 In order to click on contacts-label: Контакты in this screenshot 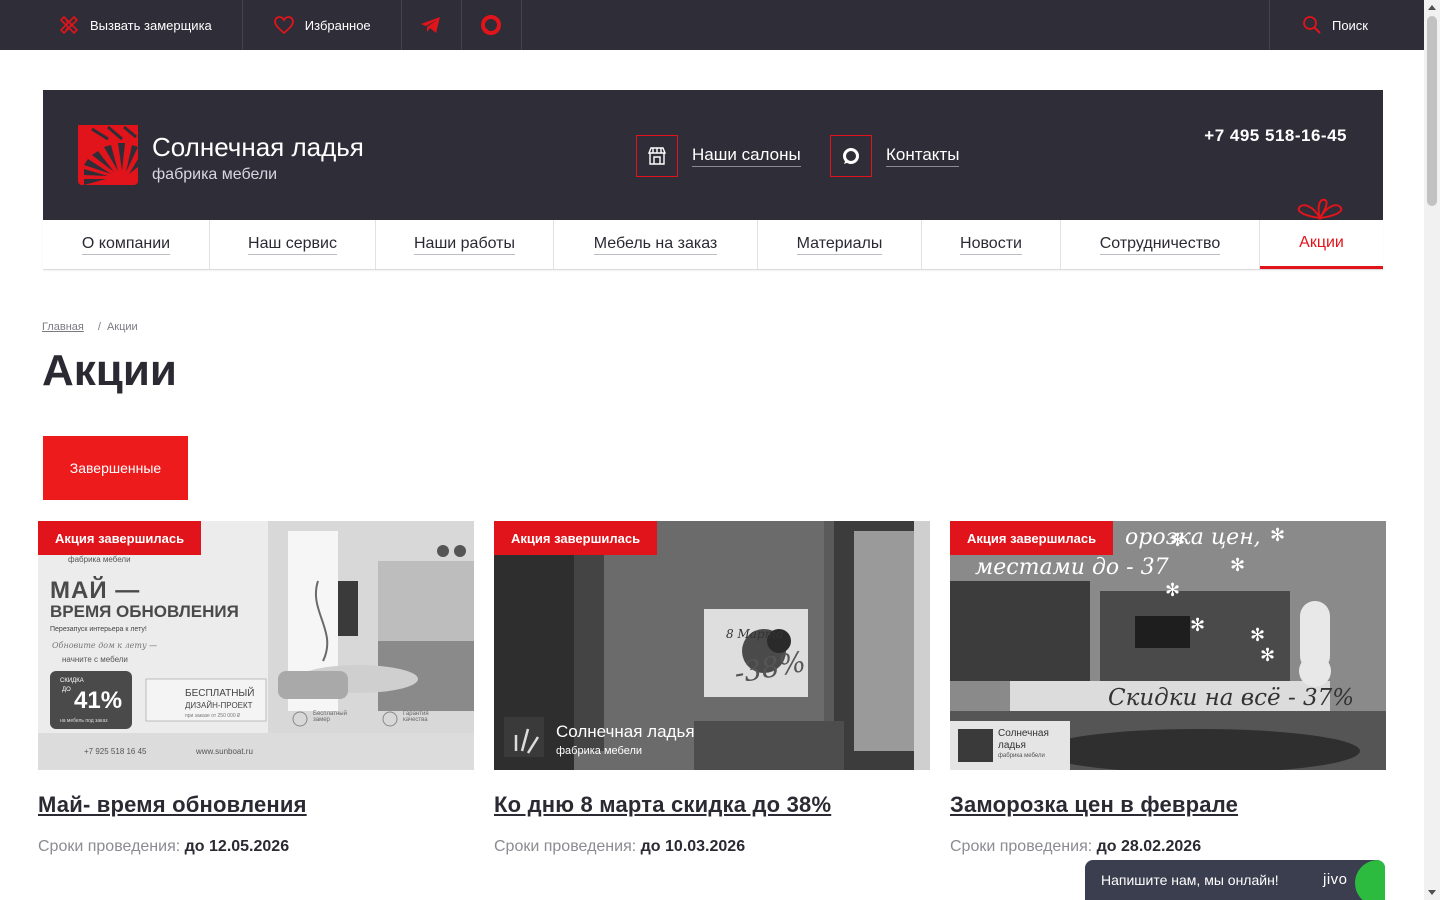, I will do `click(923, 156)`.